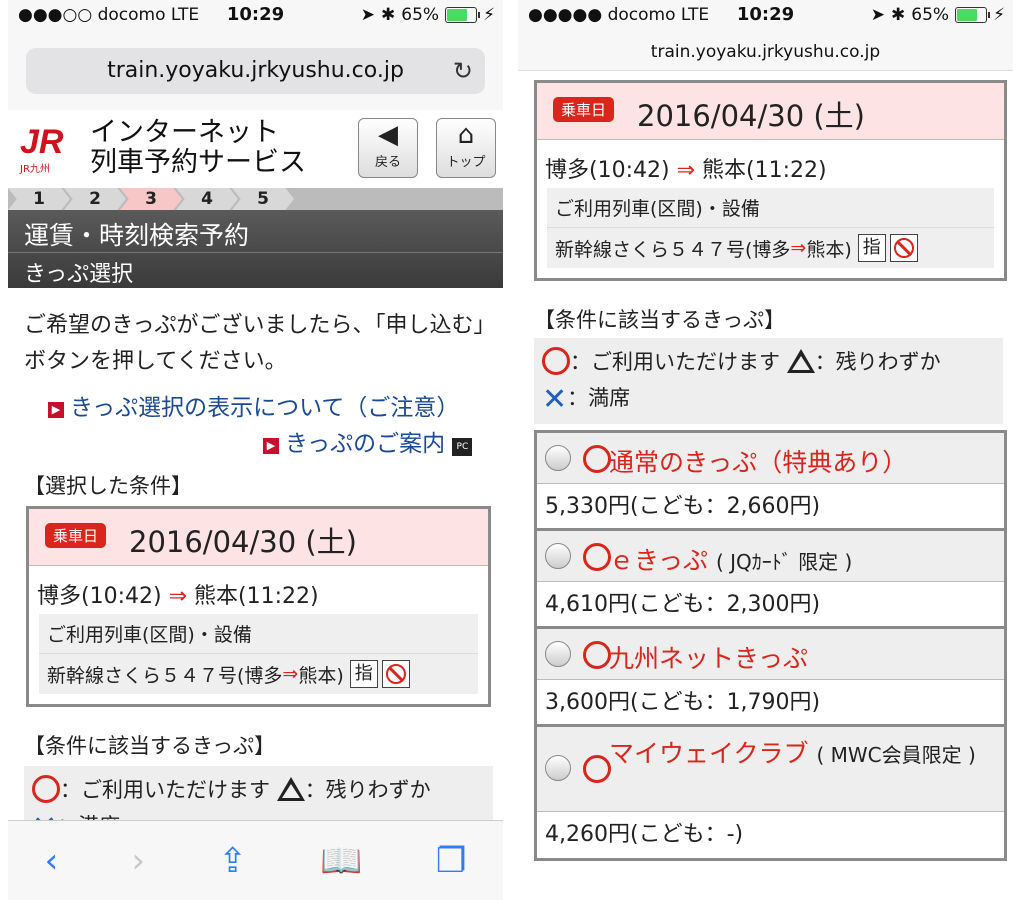 The height and width of the screenshot is (900, 1022). What do you see at coordinates (95, 199) in the screenshot?
I see `step-2: 2` at bounding box center [95, 199].